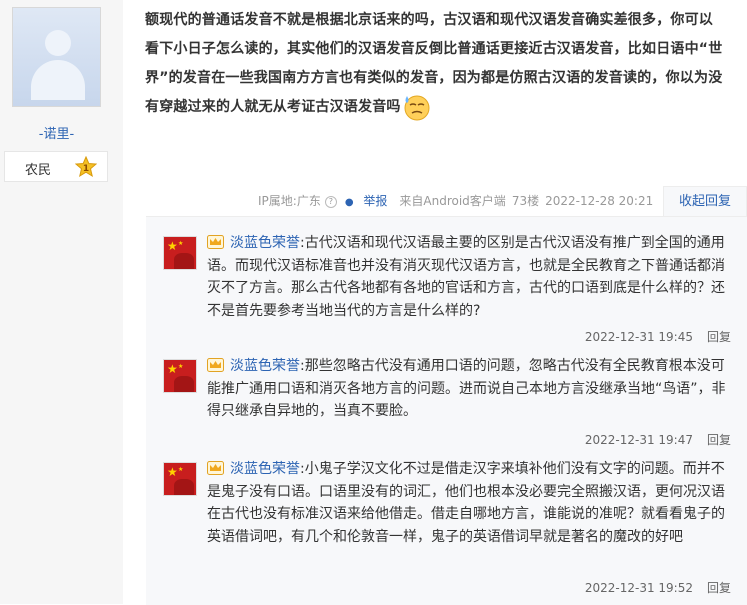 This screenshot has height=605, width=747. What do you see at coordinates (56, 57) in the screenshot?
I see `author-avatar` at bounding box center [56, 57].